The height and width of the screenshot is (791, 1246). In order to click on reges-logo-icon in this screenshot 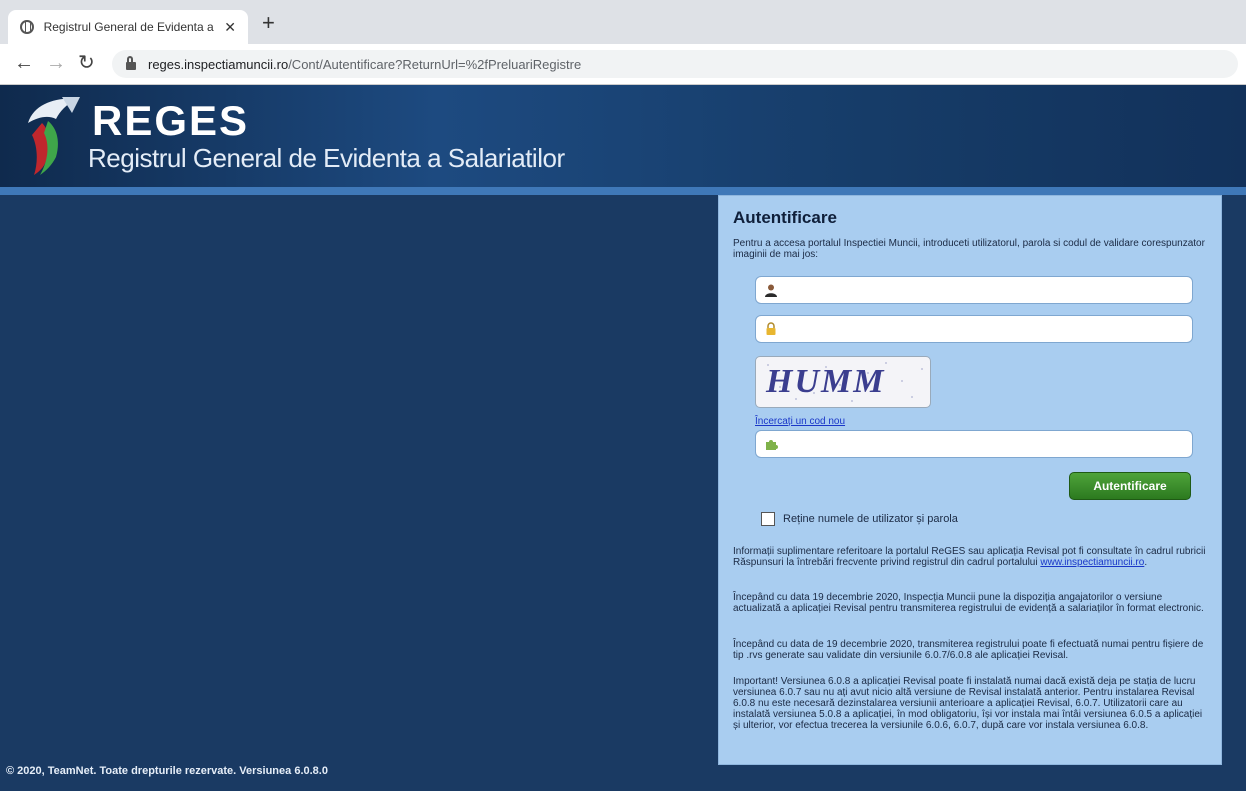, I will do `click(54, 136)`.